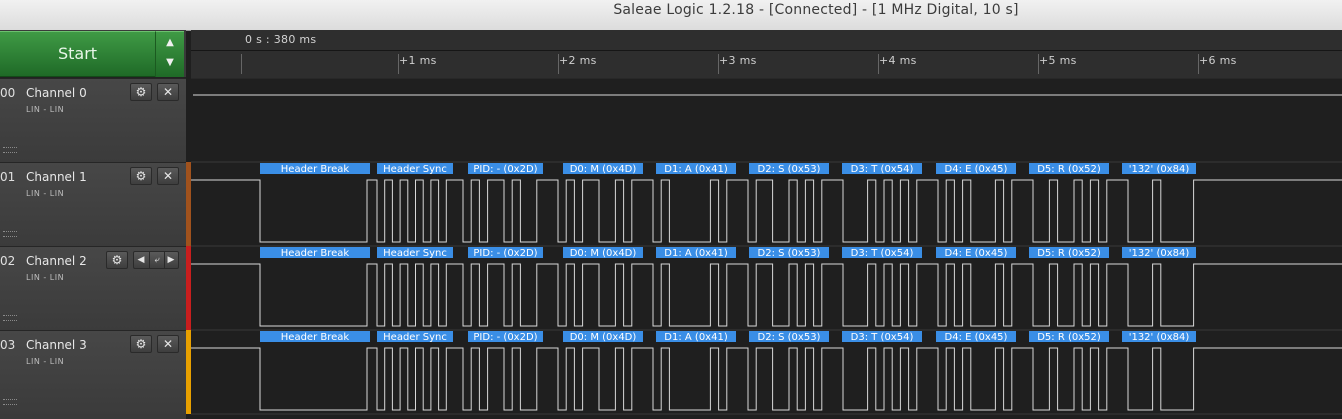 The width and height of the screenshot is (1342, 419). I want to click on start-button: Start, so click(77, 54).